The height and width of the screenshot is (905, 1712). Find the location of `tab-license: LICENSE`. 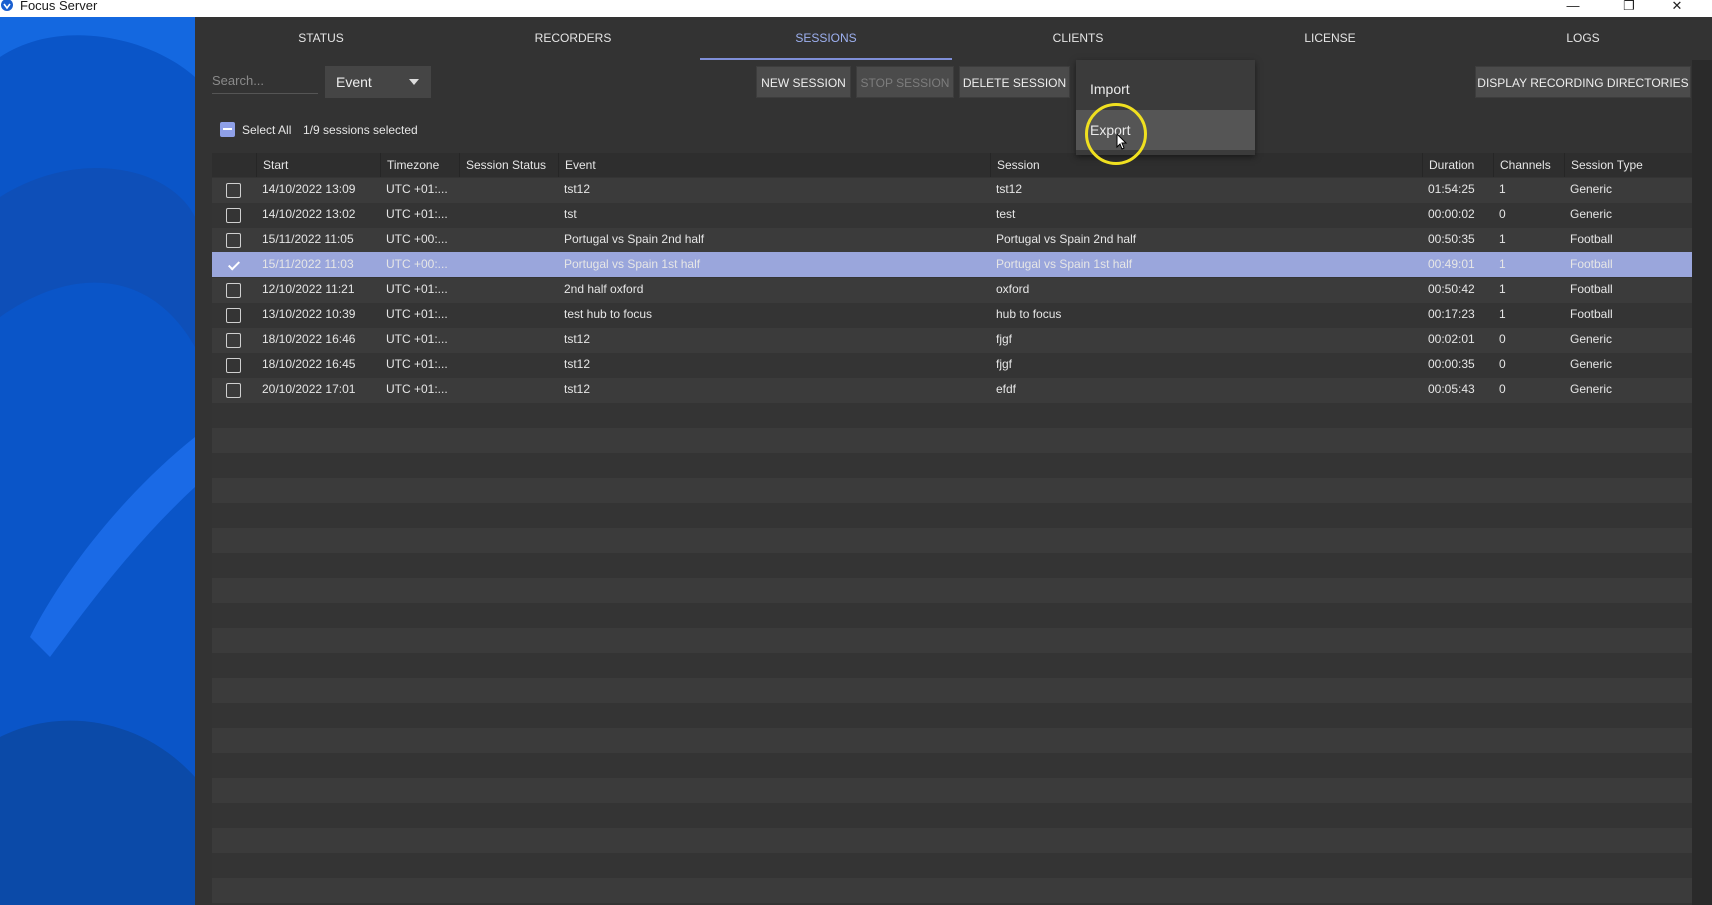

tab-license: LICENSE is located at coordinates (1330, 38).